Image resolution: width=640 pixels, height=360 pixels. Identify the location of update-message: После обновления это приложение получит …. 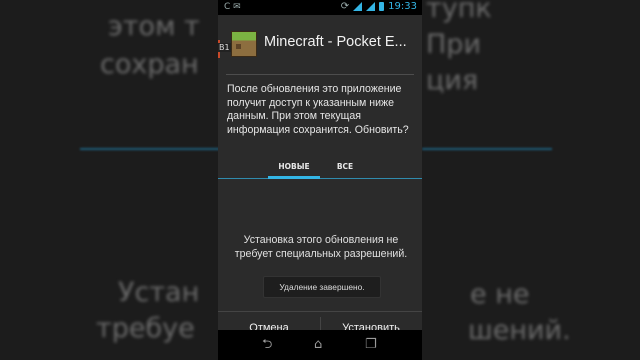
(318, 110).